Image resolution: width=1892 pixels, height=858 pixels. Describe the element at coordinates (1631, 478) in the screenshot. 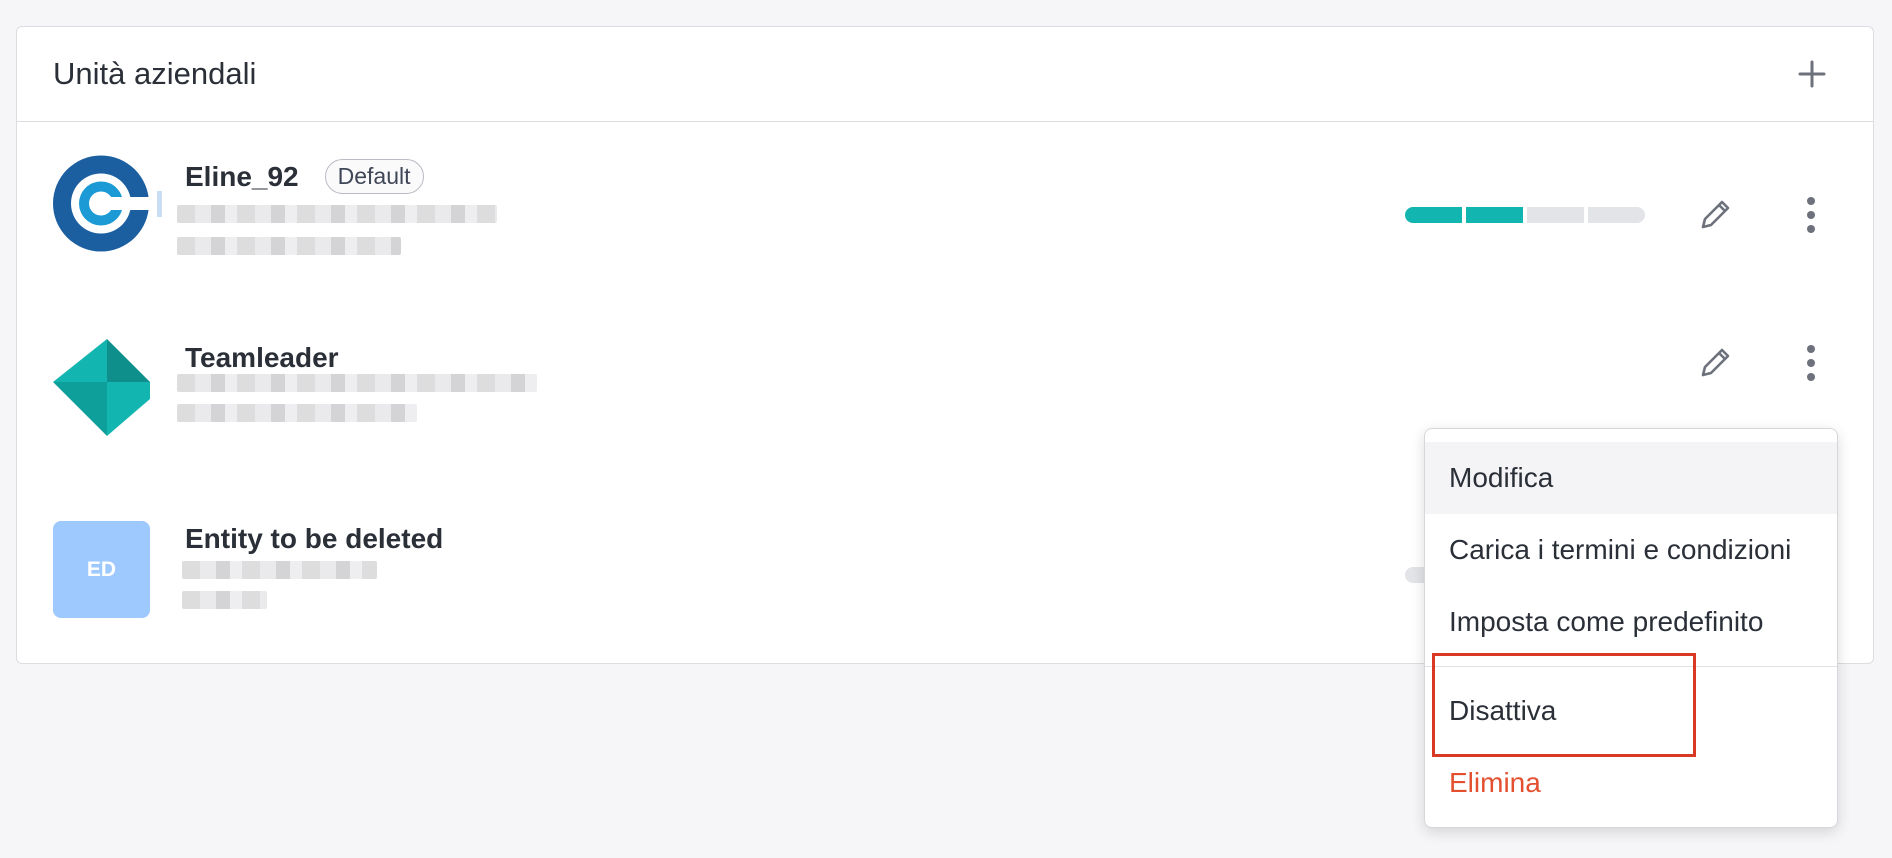

I see `menu-item-edit: Modifica` at that location.